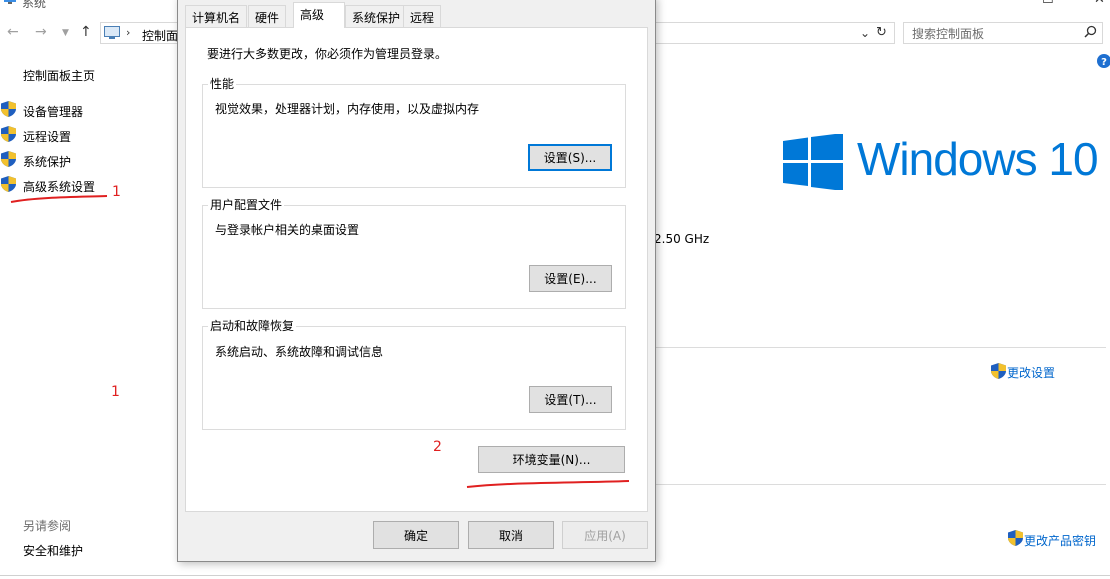 Image resolution: width=1110 pixels, height=579 pixels. Describe the element at coordinates (422, 16) in the screenshot. I see `tab-remote: 远程` at that location.